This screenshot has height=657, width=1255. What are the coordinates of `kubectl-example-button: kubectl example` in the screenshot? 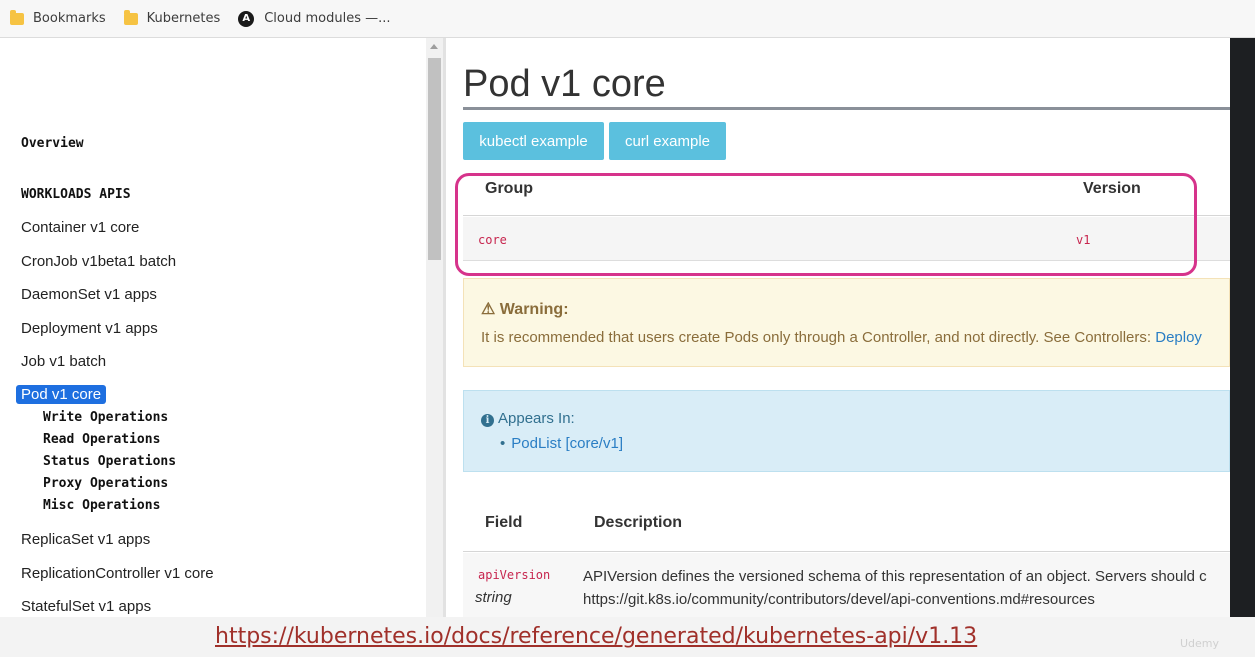 It's located at (533, 141).